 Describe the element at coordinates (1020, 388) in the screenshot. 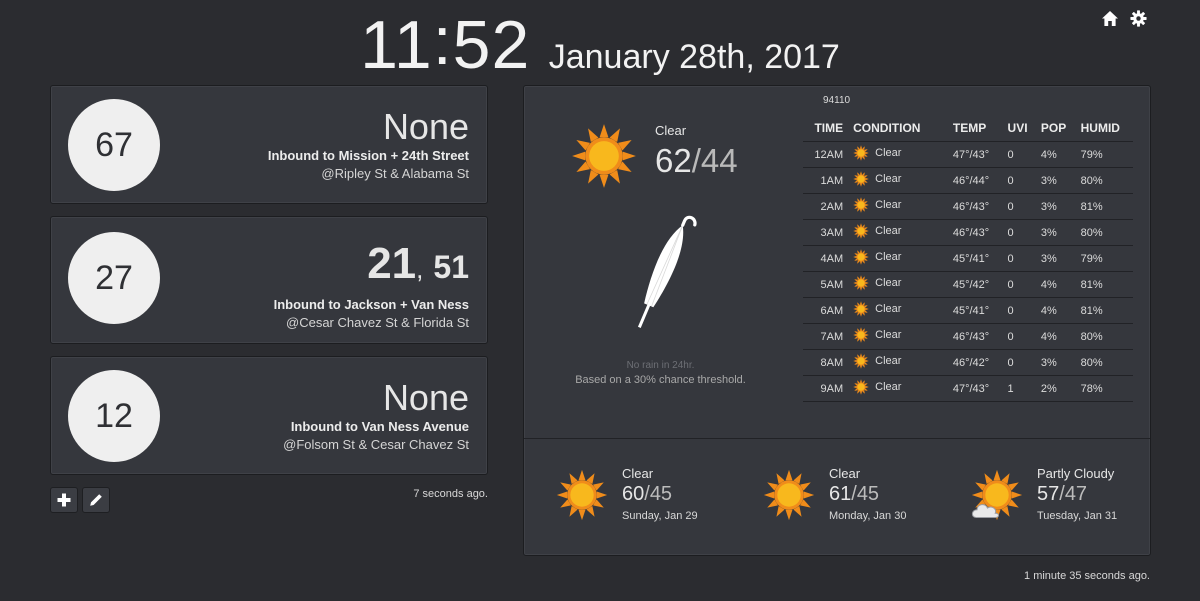

I see `hour-uvi: 1` at that location.